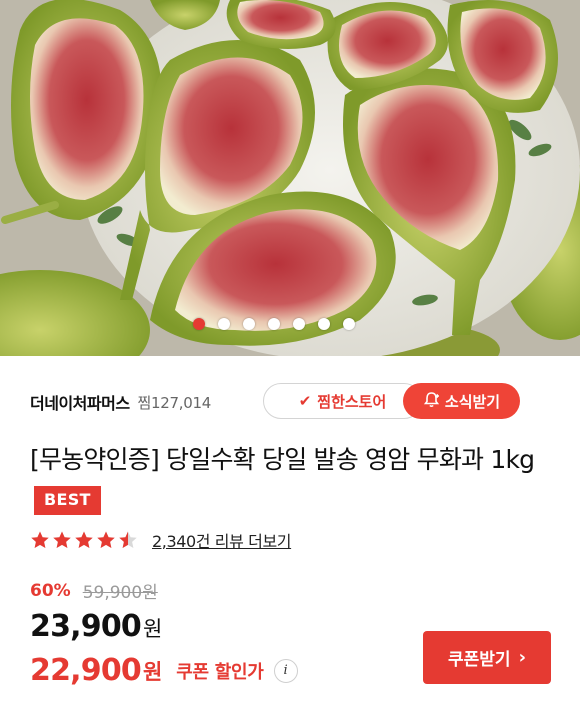 The image size is (580, 717). I want to click on carousel-indicator, so click(274, 324).